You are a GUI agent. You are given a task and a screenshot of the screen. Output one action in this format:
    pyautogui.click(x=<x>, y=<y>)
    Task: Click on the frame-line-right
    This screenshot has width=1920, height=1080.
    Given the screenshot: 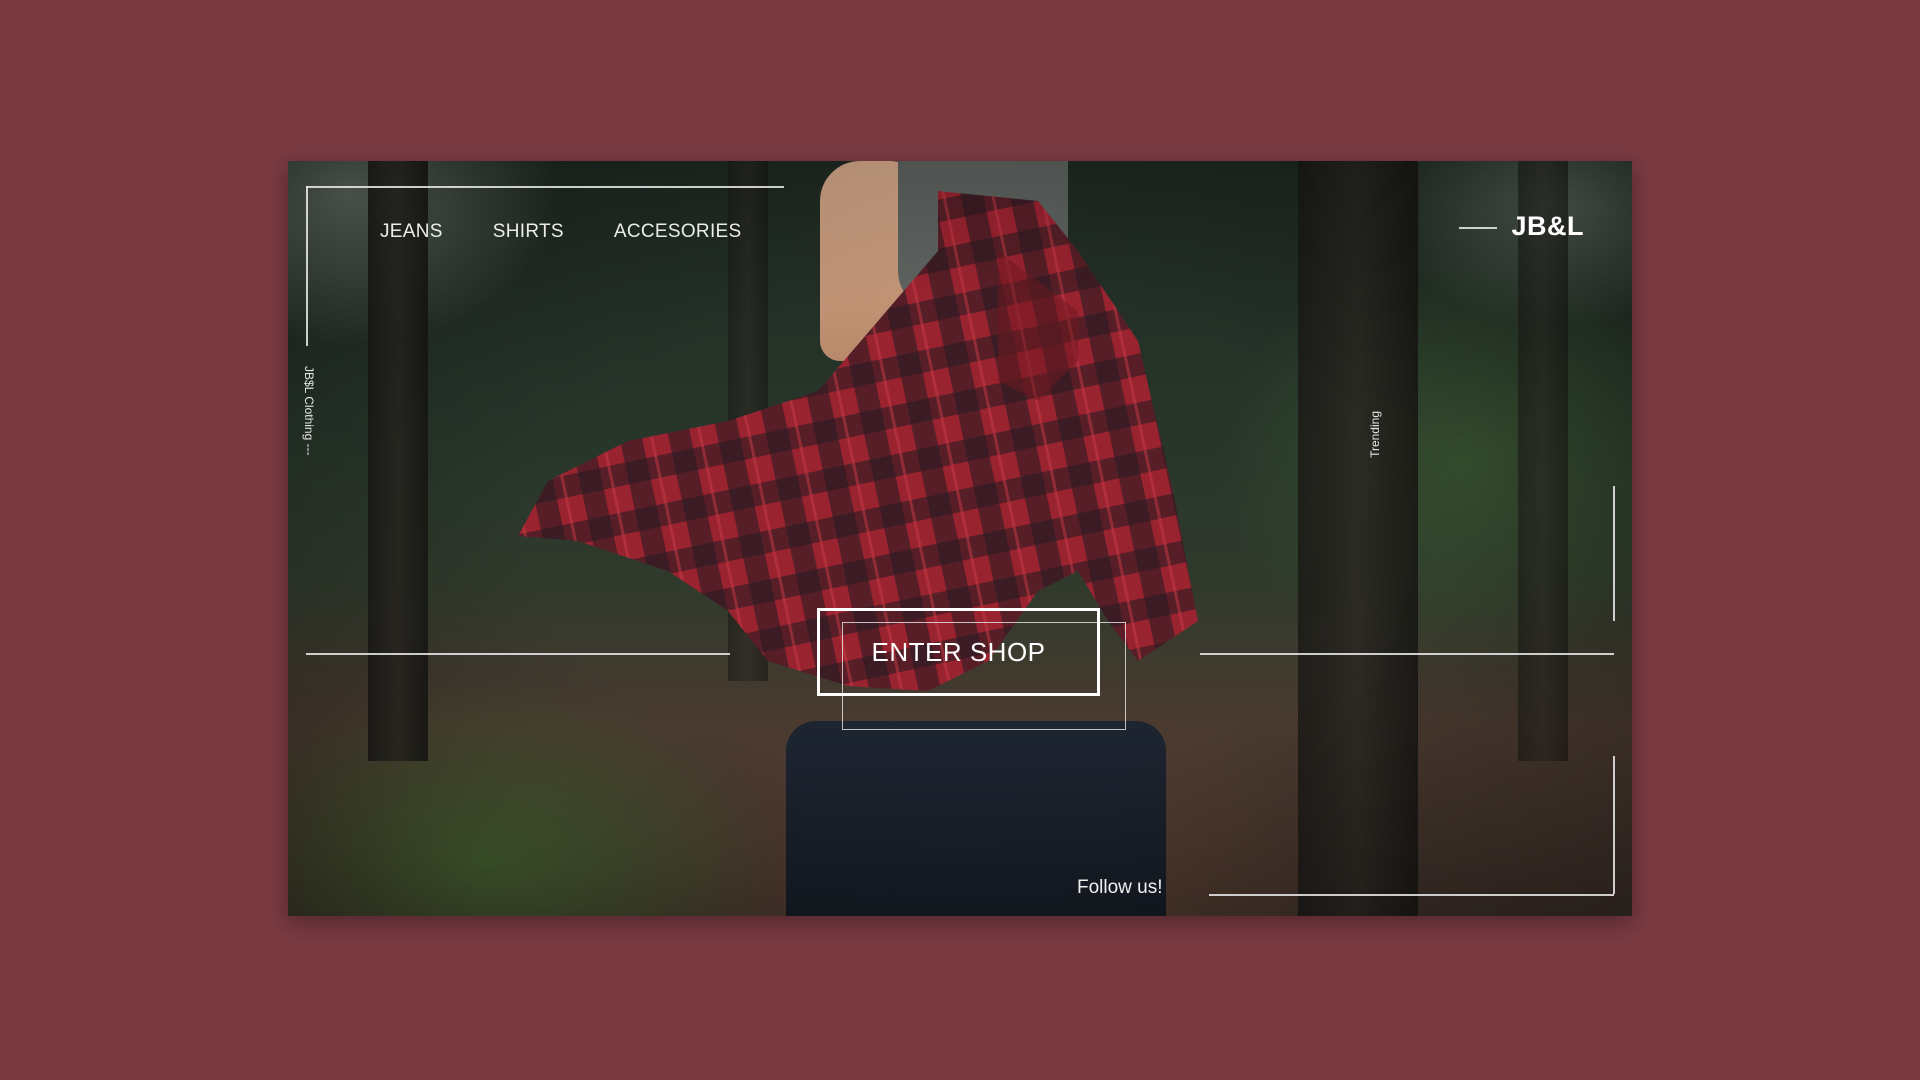 What is the action you would take?
    pyautogui.click(x=1614, y=553)
    